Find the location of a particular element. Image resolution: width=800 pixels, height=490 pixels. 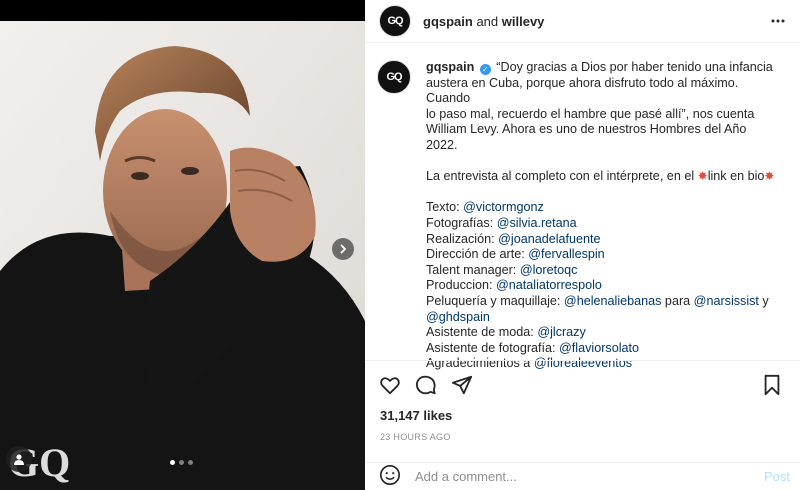

credit-mention: @victormgonz is located at coordinates (503, 207).